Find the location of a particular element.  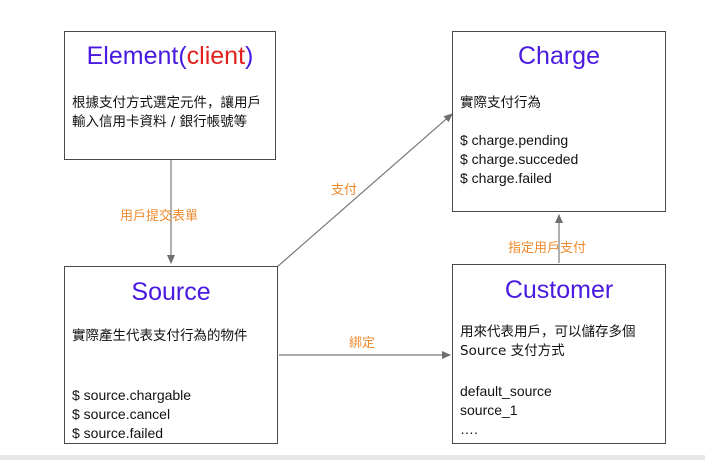

customer-source-list: default_source source_1 …. is located at coordinates (506, 410).